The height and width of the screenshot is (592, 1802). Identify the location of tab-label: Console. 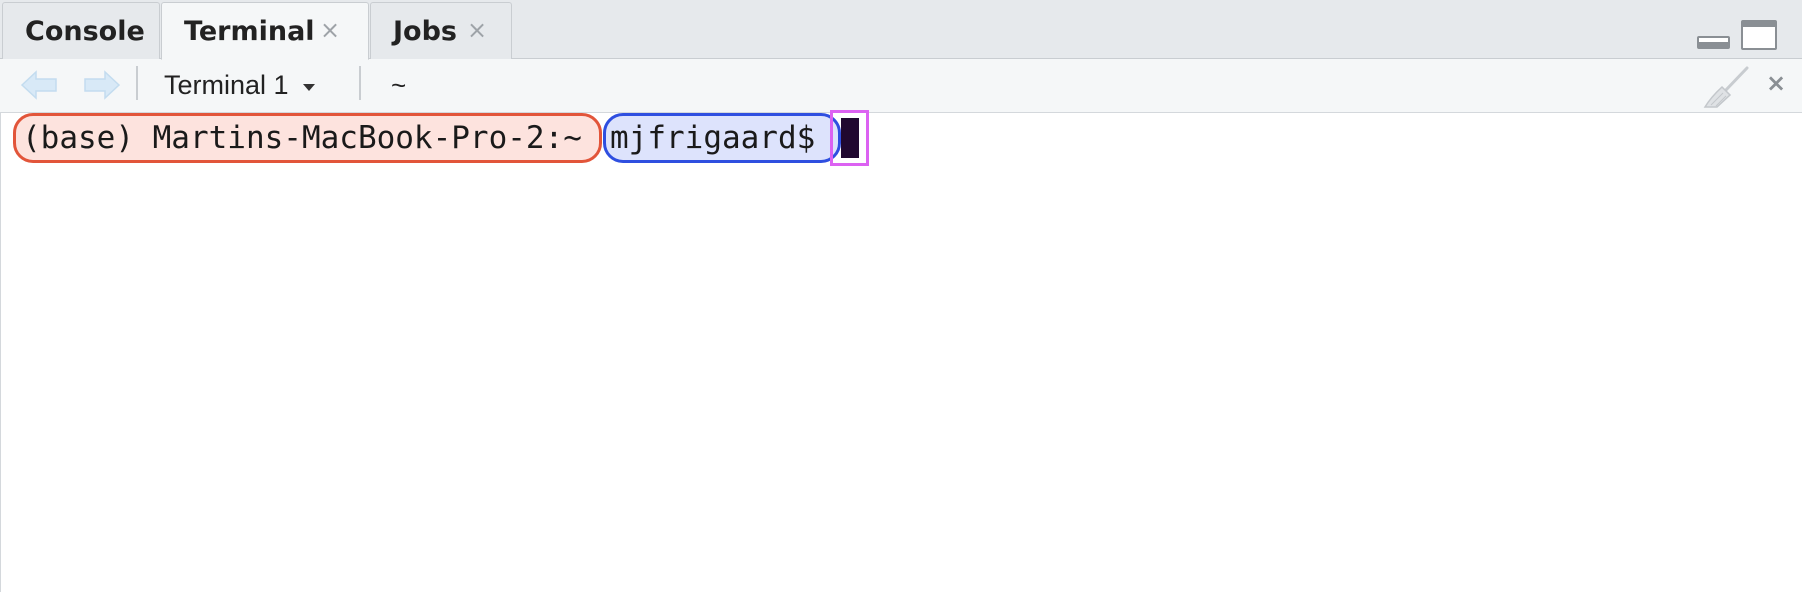
(85, 31).